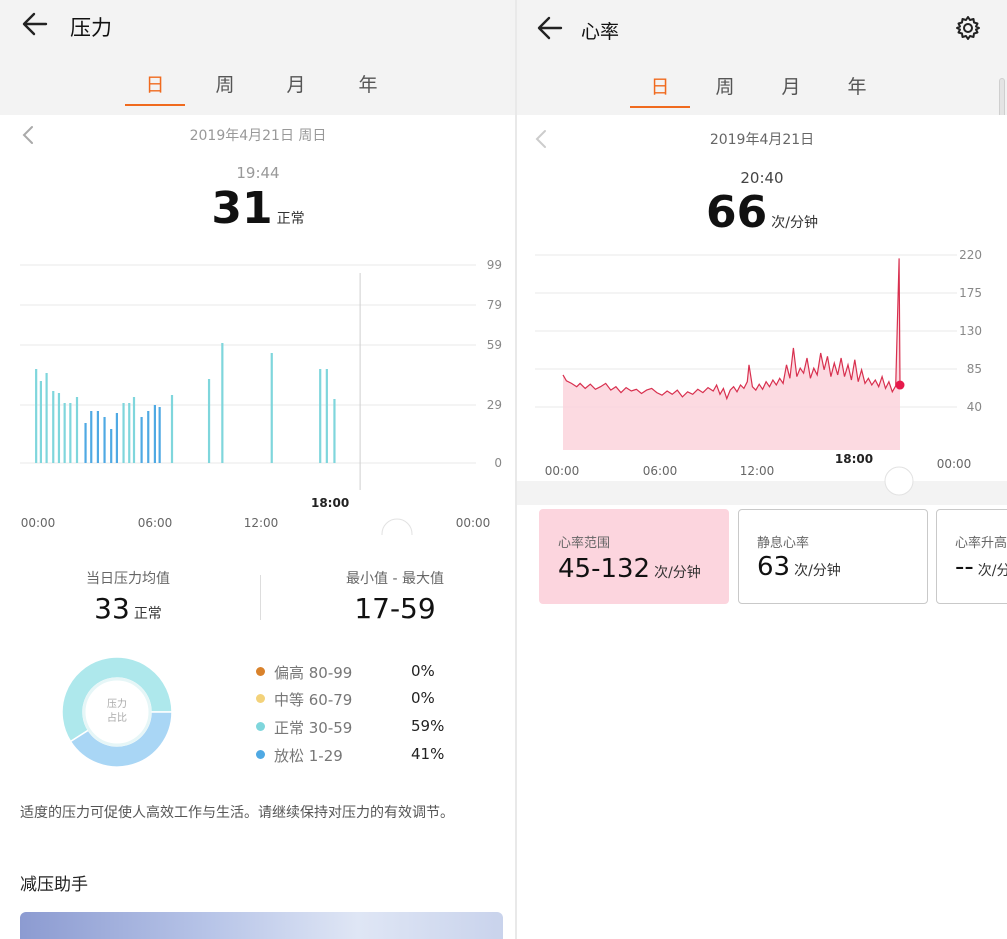  I want to click on legend-item-normal: 正常 30-59 59%, so click(356, 727).